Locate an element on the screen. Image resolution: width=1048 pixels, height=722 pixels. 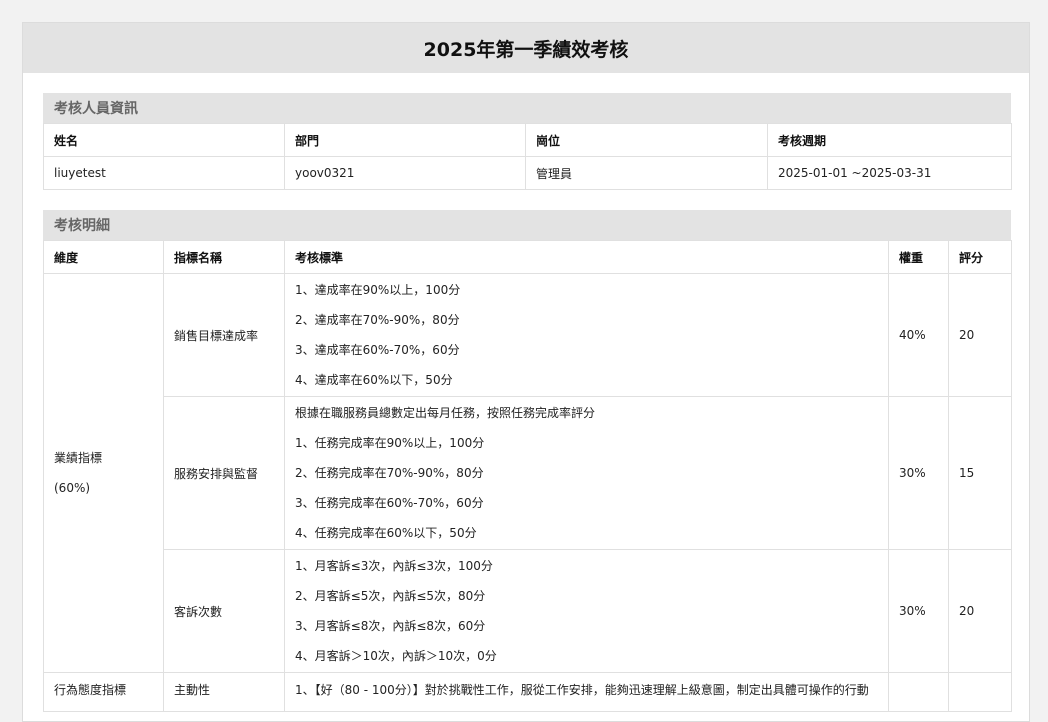
info-header-name: 姓名 is located at coordinates (164, 140).